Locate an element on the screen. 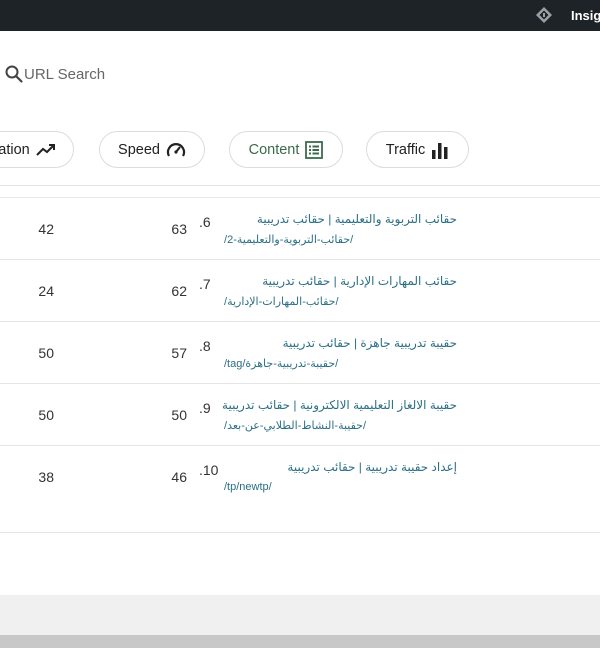  cell-metric-1: 24 is located at coordinates (46, 291).